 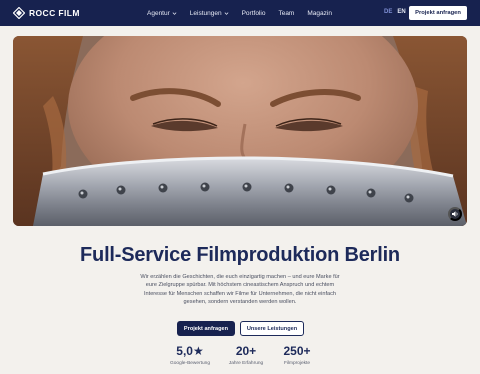 What do you see at coordinates (286, 13) in the screenshot?
I see `nav-item-team: Team` at bounding box center [286, 13].